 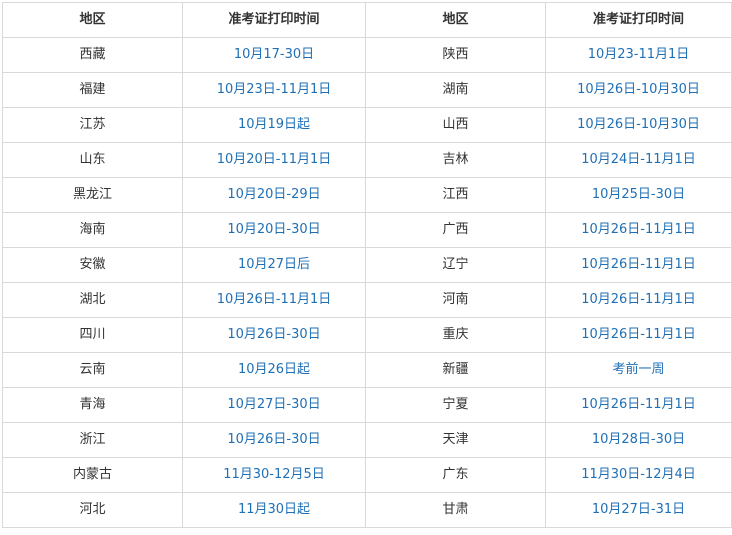 I want to click on table-row: 四川 10月26日-30日 重庆 10月26日-11月1日, so click(x=367, y=335).